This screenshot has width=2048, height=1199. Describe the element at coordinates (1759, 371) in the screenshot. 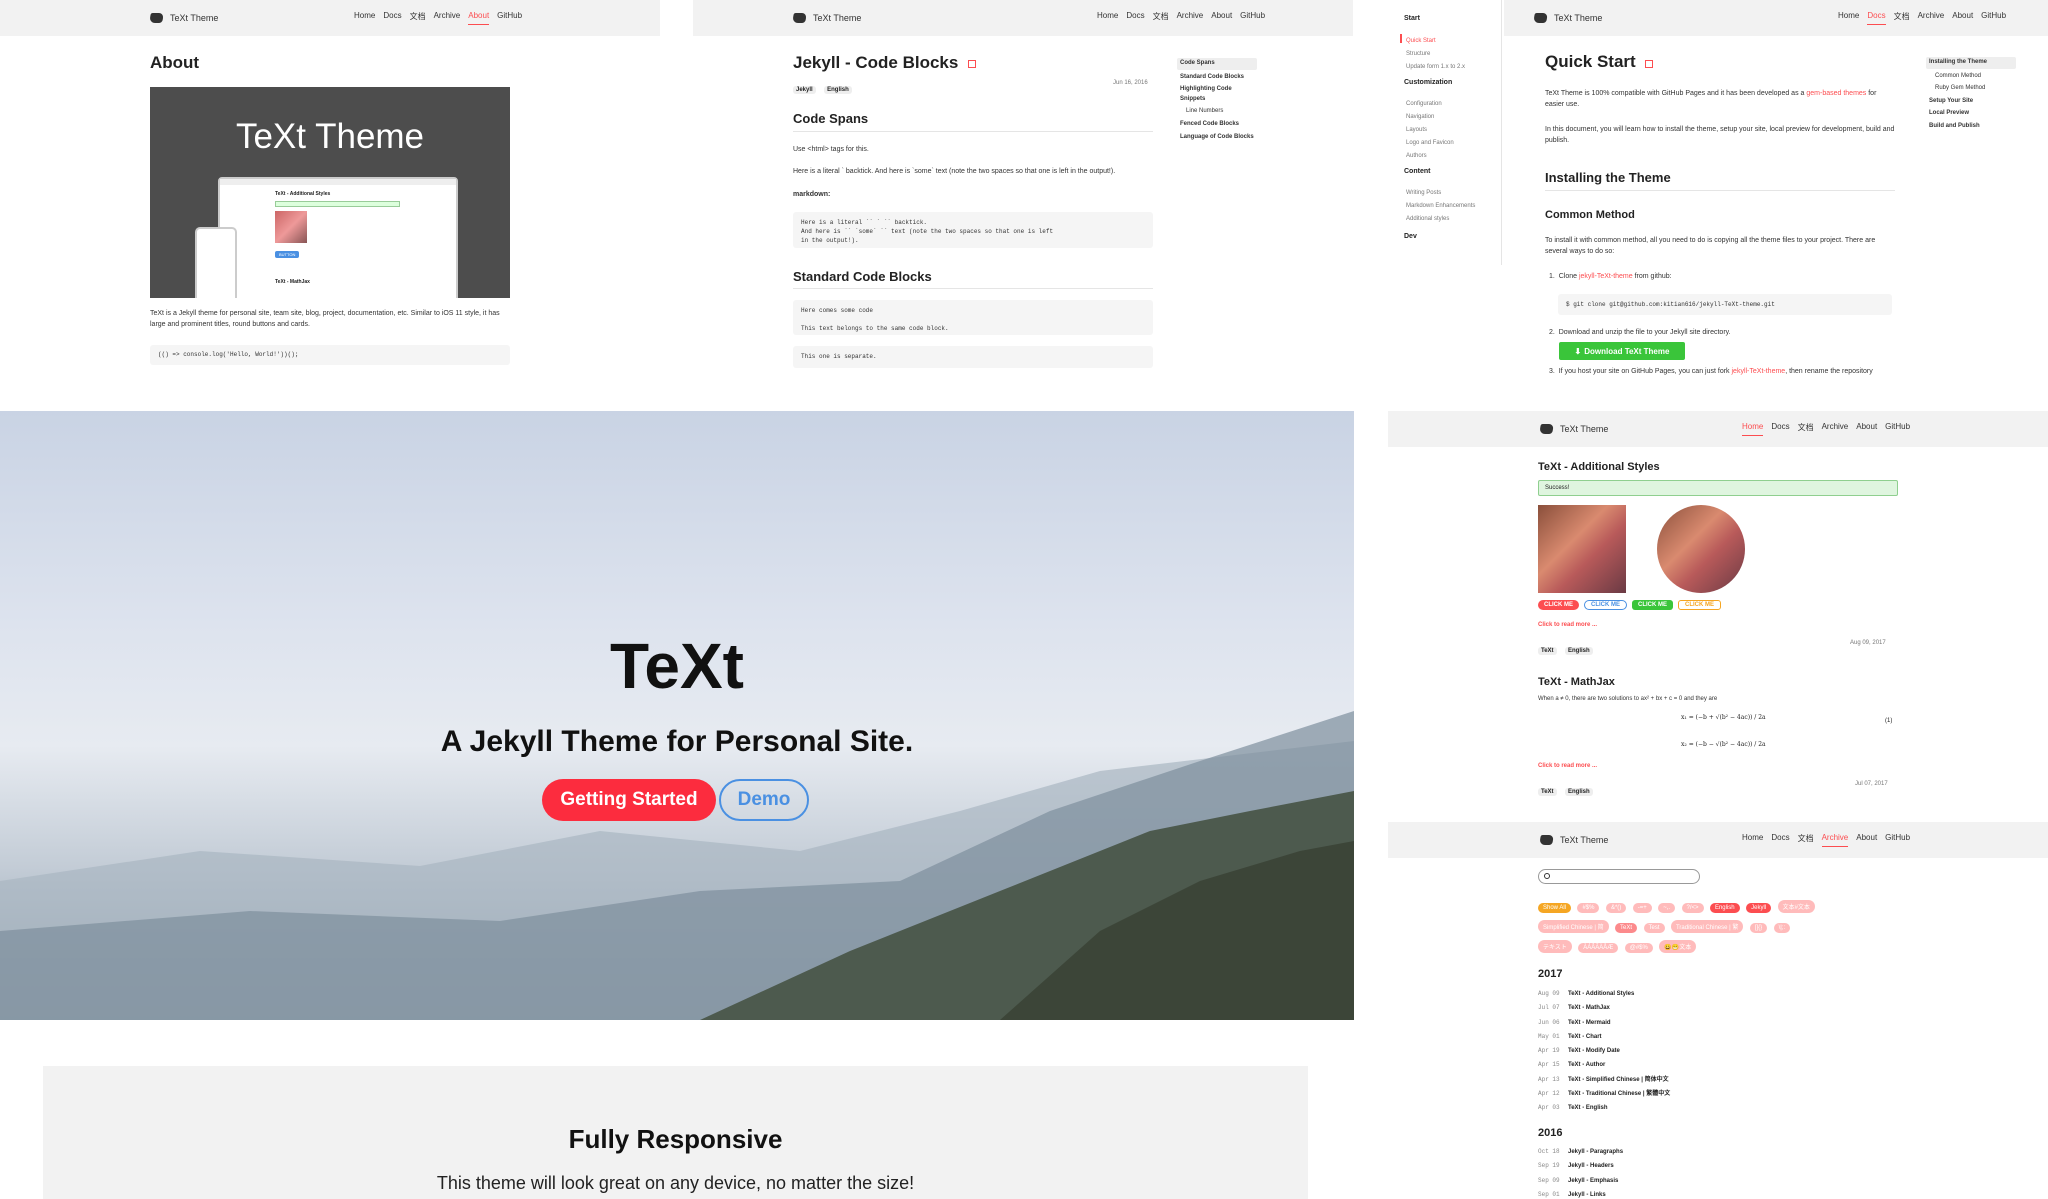

I see `fork-link: jekyll-TeXt-theme` at that location.